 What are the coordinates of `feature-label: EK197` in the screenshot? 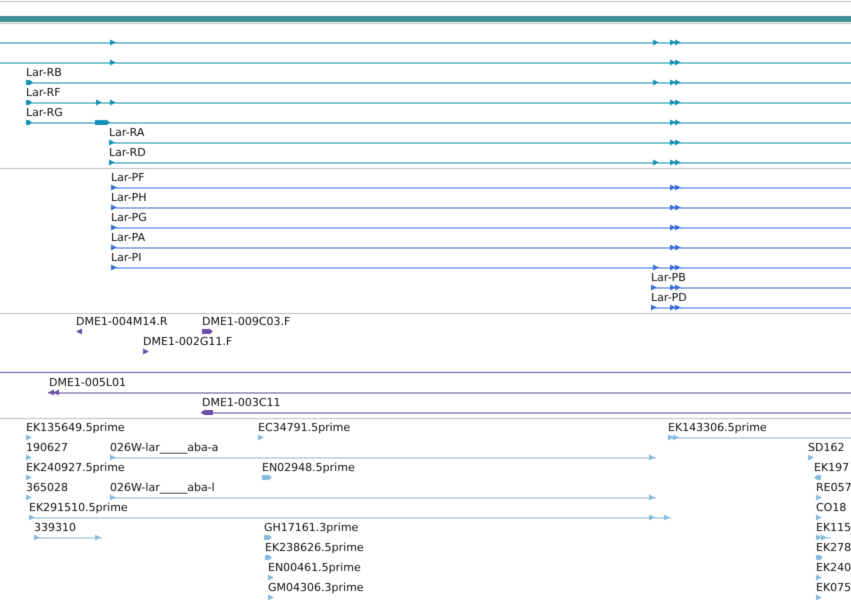 It's located at (832, 467).